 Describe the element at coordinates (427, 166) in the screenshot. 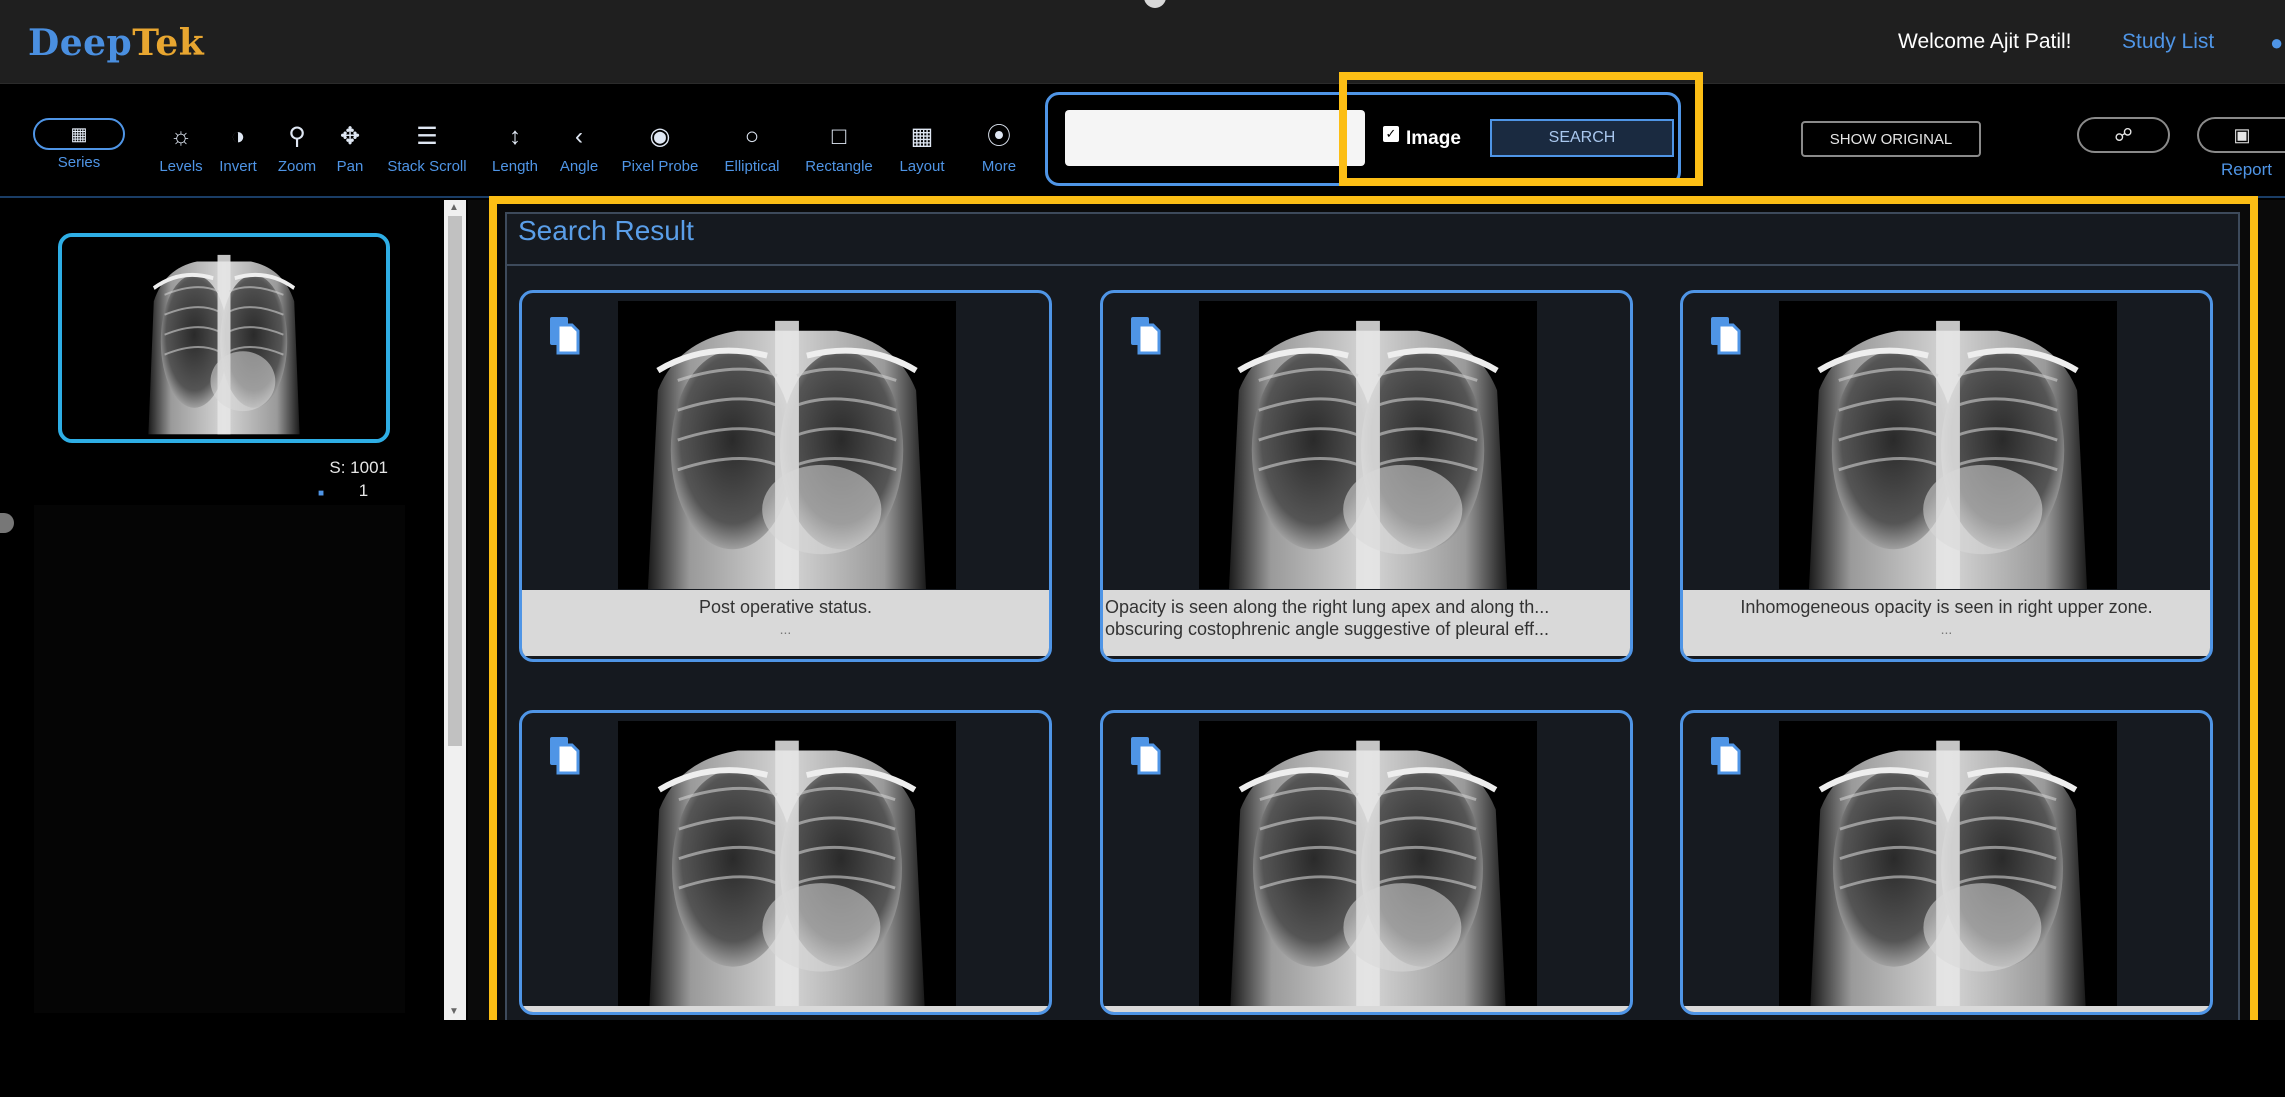

I see `tool-label: Stack Scroll` at that location.